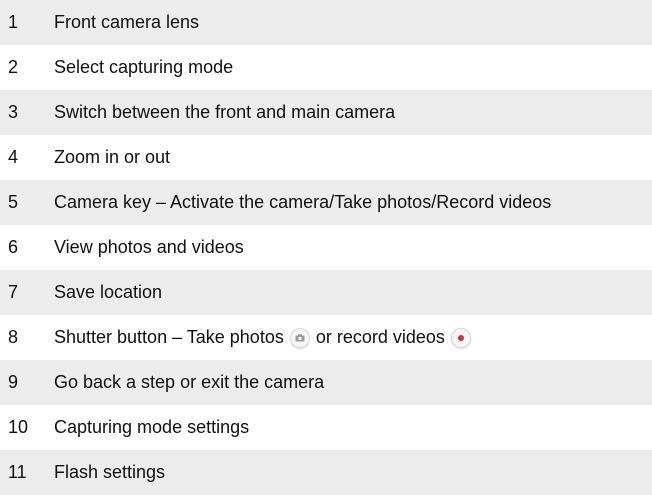 The image size is (652, 495). What do you see at coordinates (18, 427) in the screenshot?
I see `row-number: 10` at bounding box center [18, 427].